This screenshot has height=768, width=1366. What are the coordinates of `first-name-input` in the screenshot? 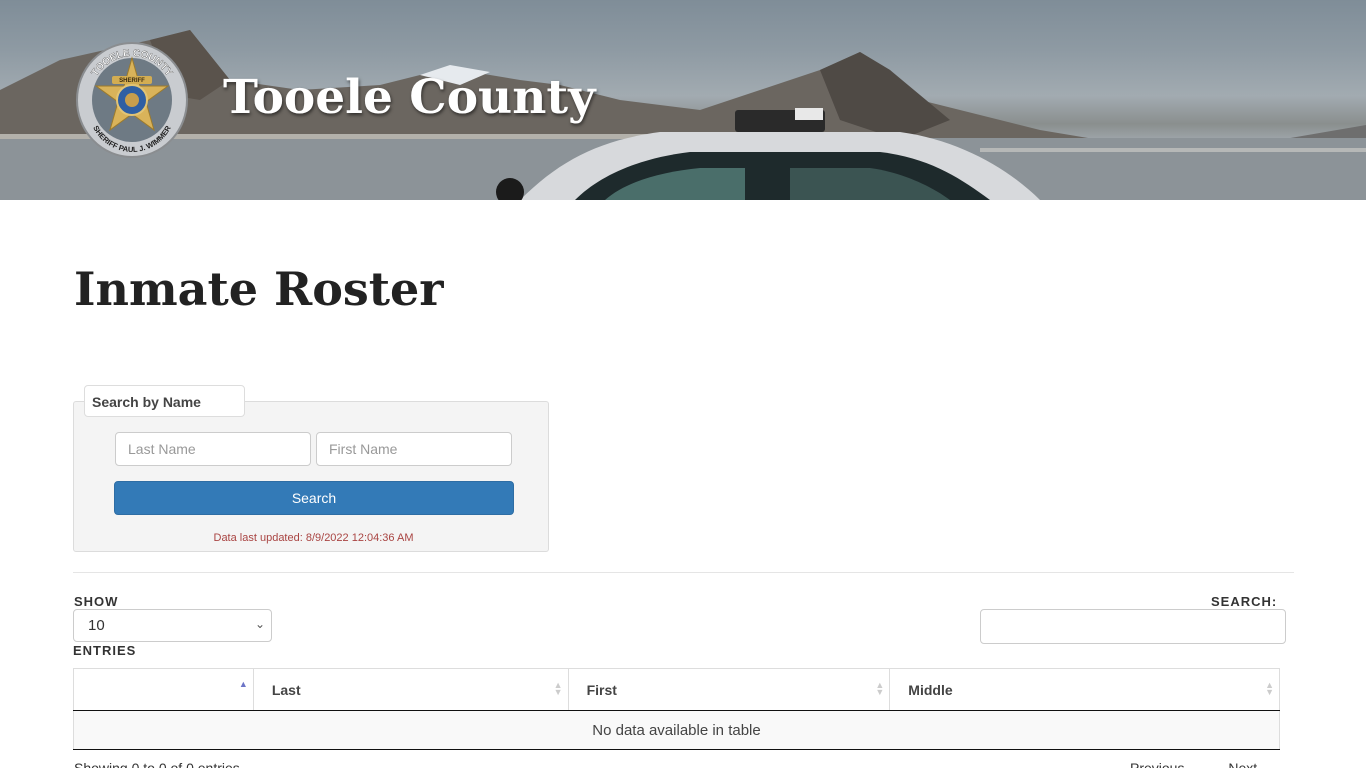 It's located at (414, 449).